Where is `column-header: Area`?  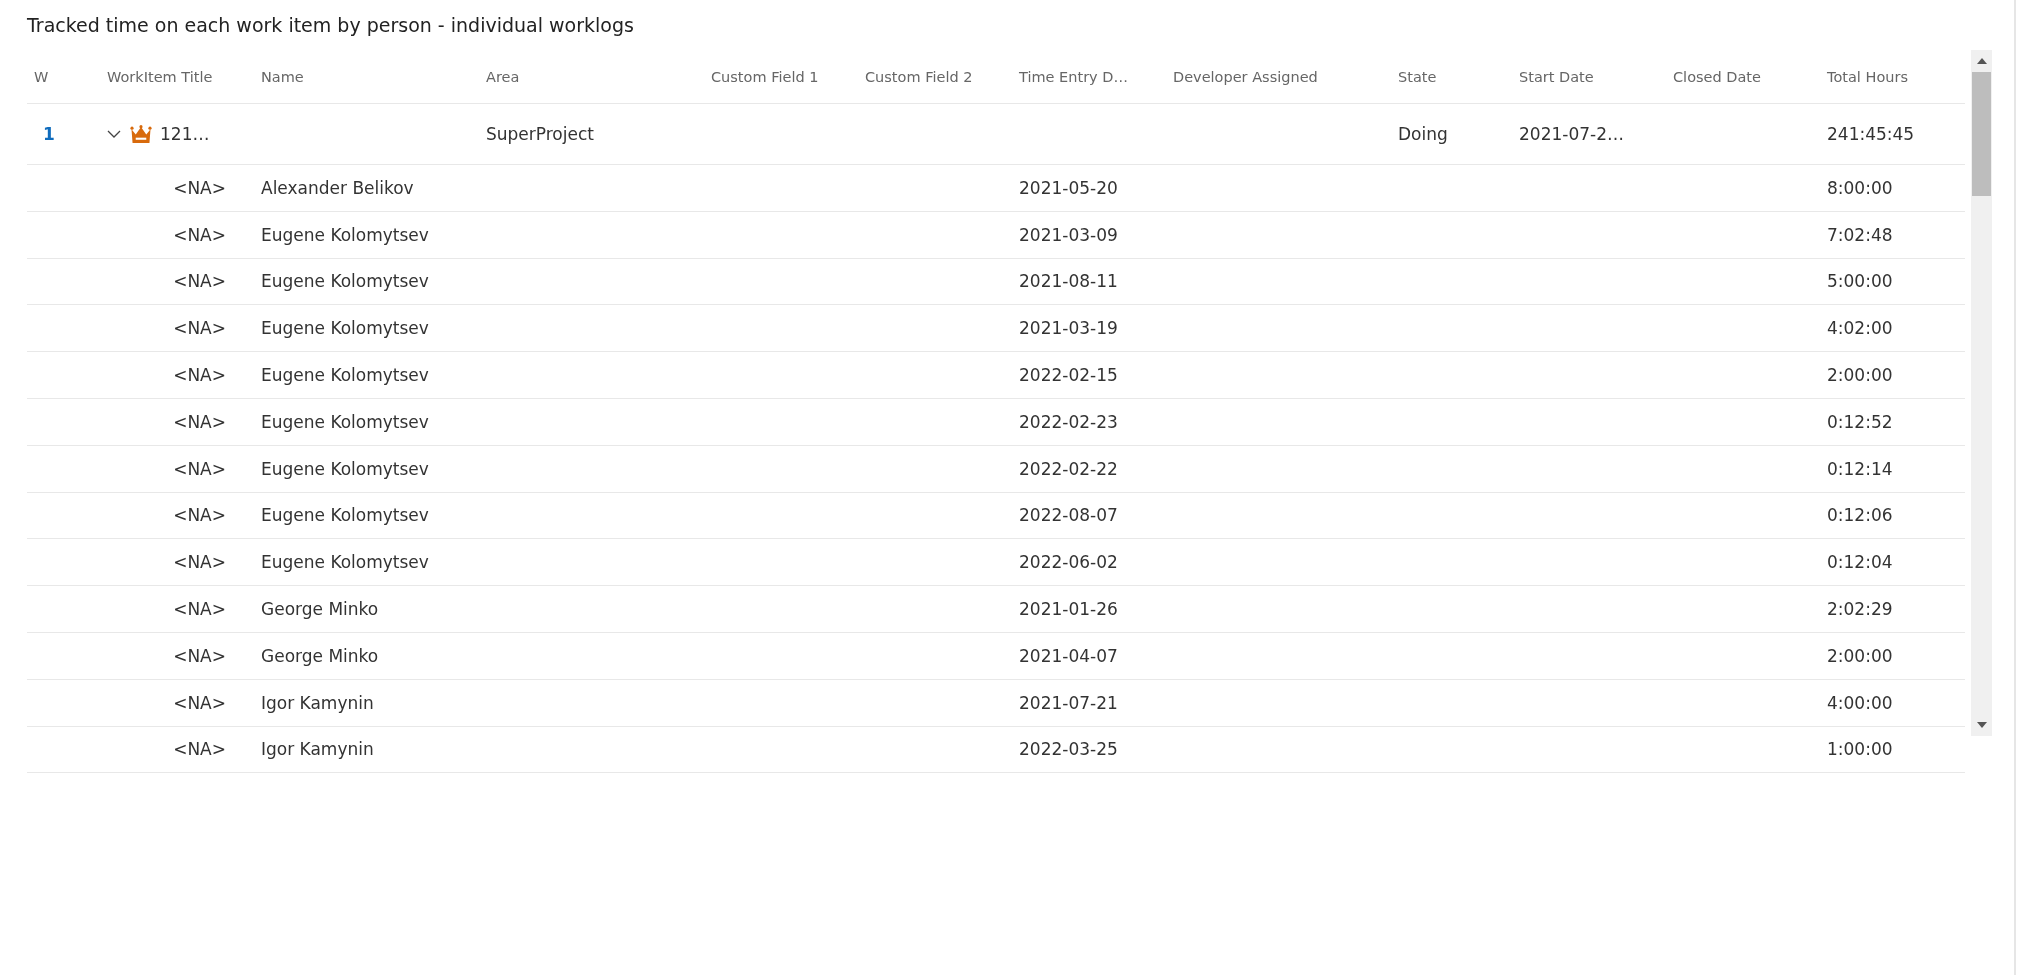 column-header: Area is located at coordinates (499, 76).